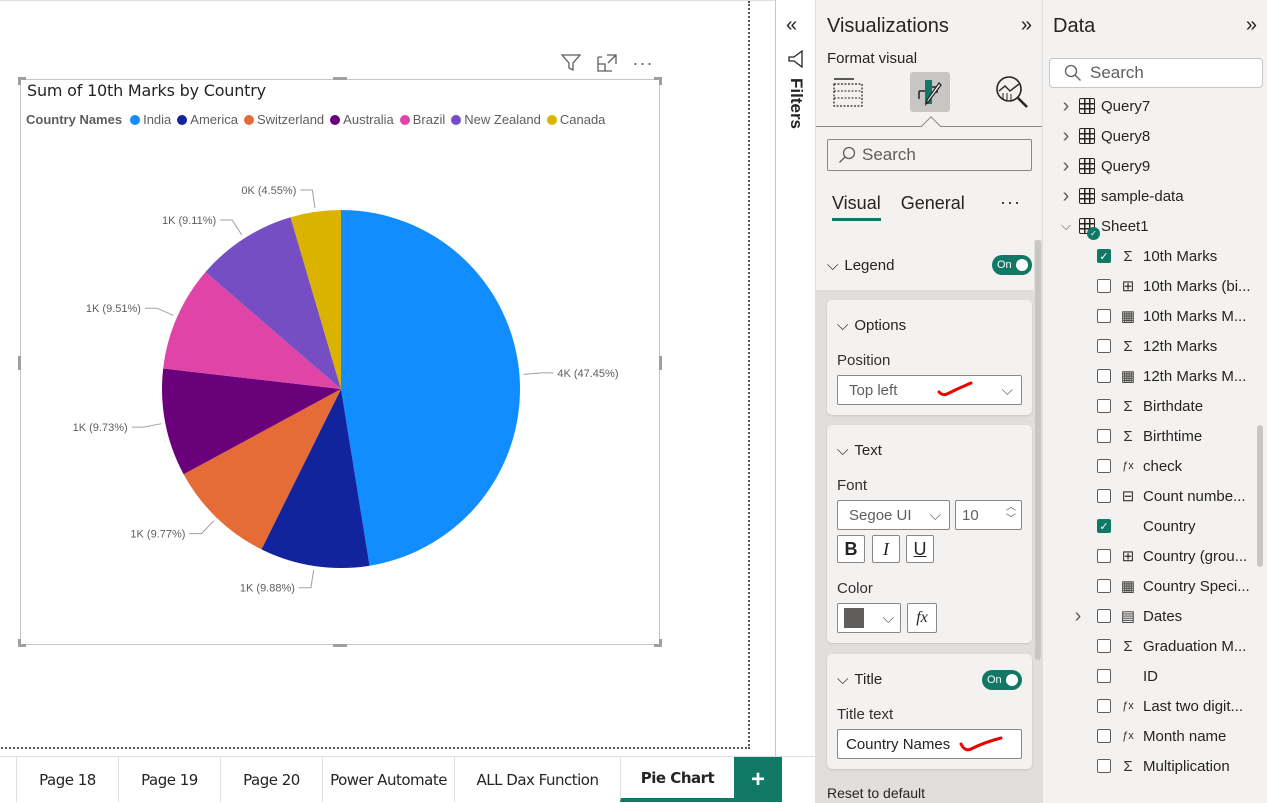  I want to click on page-tab: Pie Chart, so click(677, 779).